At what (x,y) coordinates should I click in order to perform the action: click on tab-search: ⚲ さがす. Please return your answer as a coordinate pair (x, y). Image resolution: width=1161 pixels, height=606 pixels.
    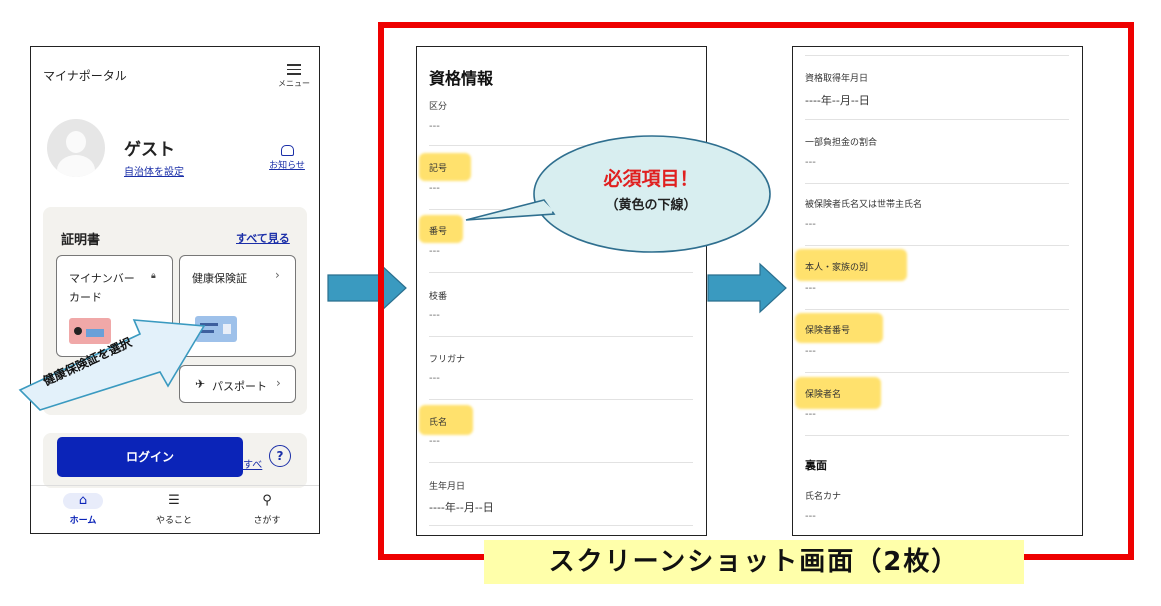
    Looking at the image, I should click on (267, 509).